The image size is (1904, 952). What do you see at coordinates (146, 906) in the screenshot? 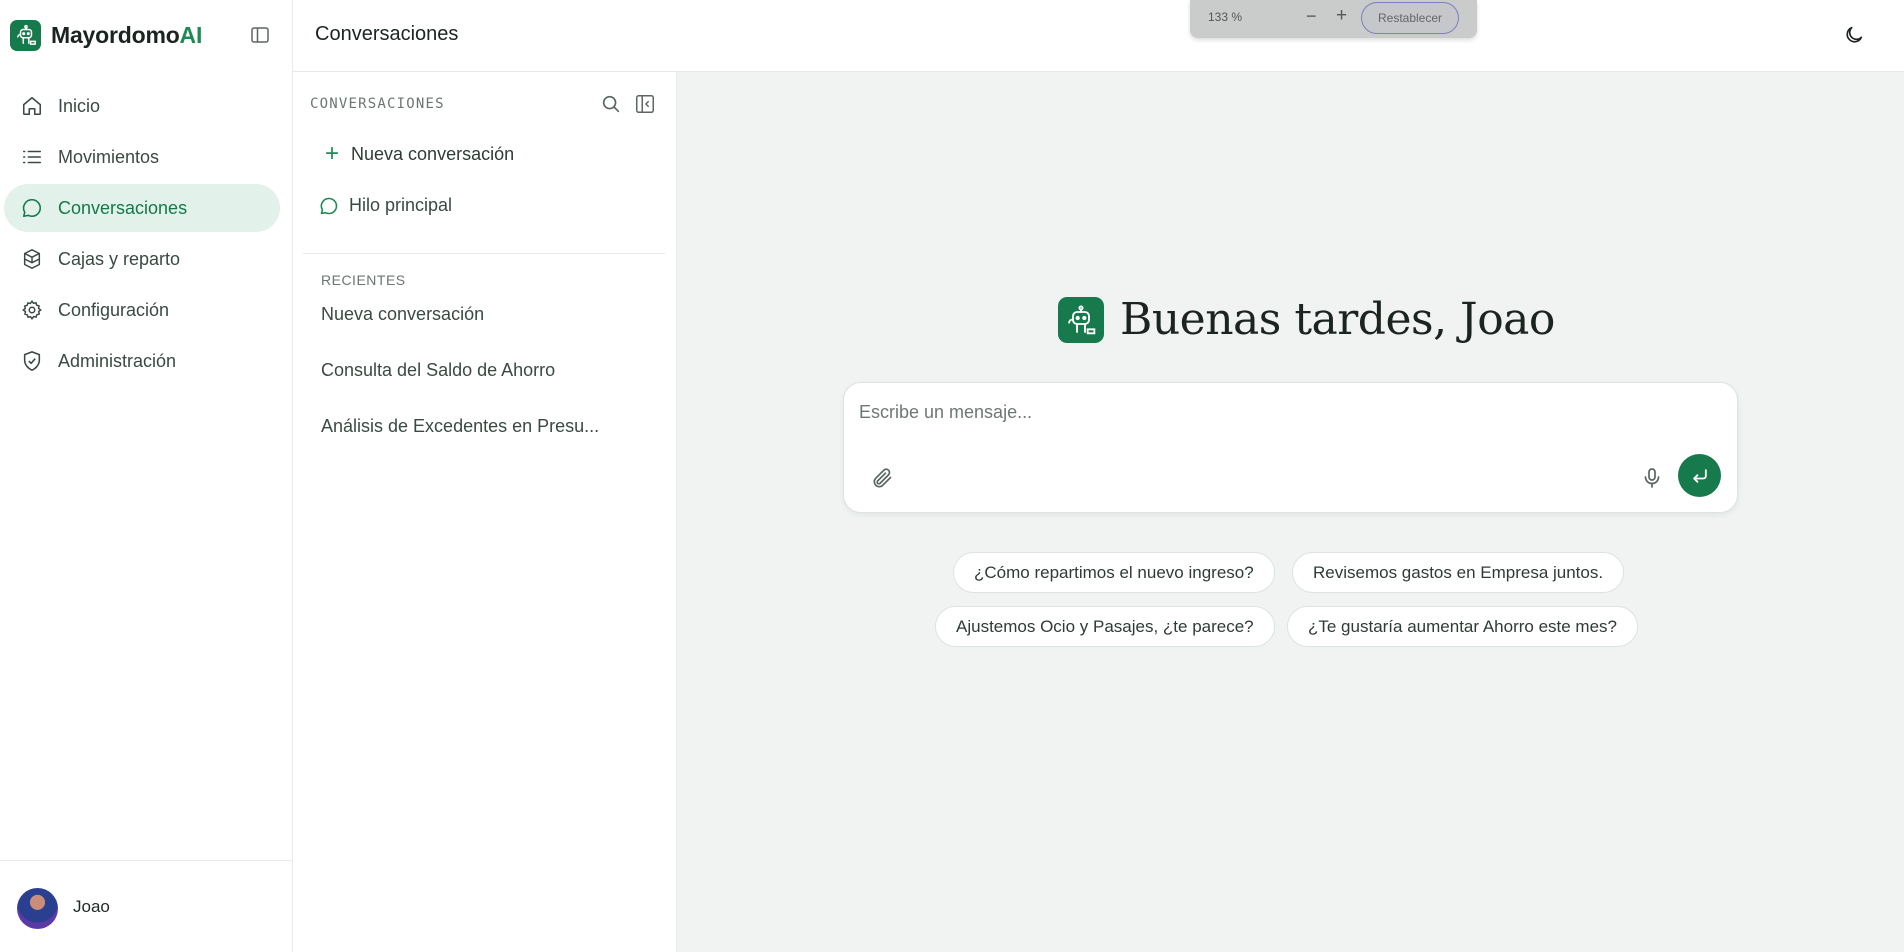
I see `user-menu: Joao` at bounding box center [146, 906].